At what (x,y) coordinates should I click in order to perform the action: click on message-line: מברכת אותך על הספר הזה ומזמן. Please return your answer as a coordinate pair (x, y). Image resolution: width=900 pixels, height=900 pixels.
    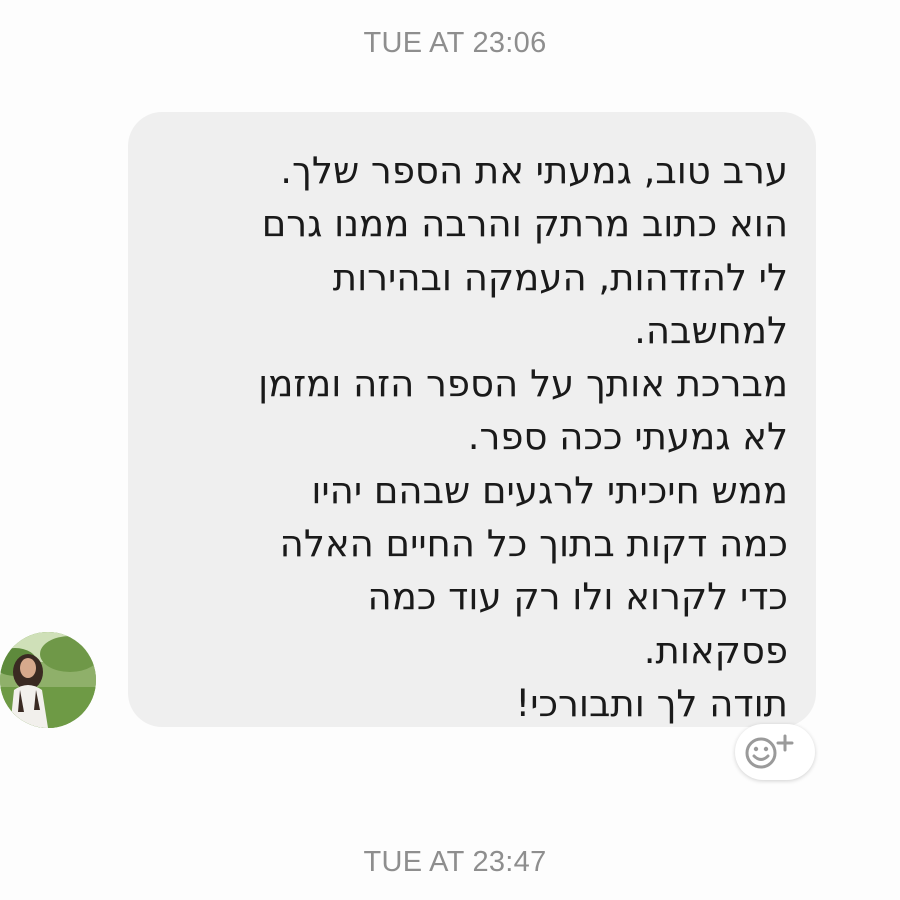
    Looking at the image, I should click on (523, 384).